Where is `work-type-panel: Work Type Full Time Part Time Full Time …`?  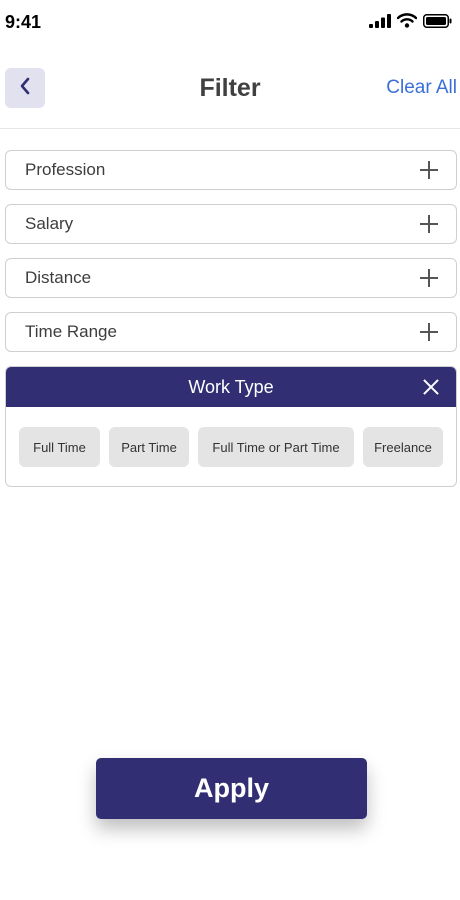
work-type-panel: Work Type Full Time Part Time Full Time … is located at coordinates (231, 426).